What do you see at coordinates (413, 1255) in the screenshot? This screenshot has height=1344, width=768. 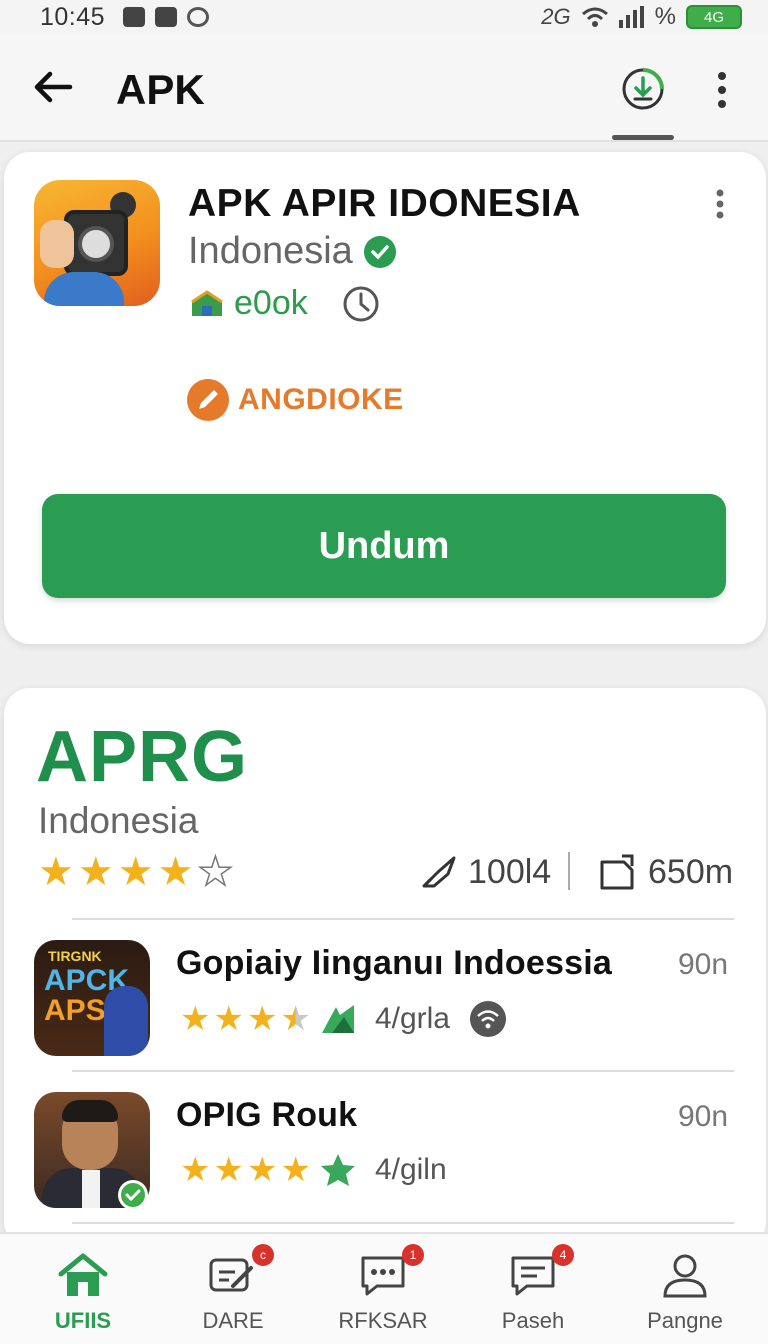 I see `nav-badge: 1` at bounding box center [413, 1255].